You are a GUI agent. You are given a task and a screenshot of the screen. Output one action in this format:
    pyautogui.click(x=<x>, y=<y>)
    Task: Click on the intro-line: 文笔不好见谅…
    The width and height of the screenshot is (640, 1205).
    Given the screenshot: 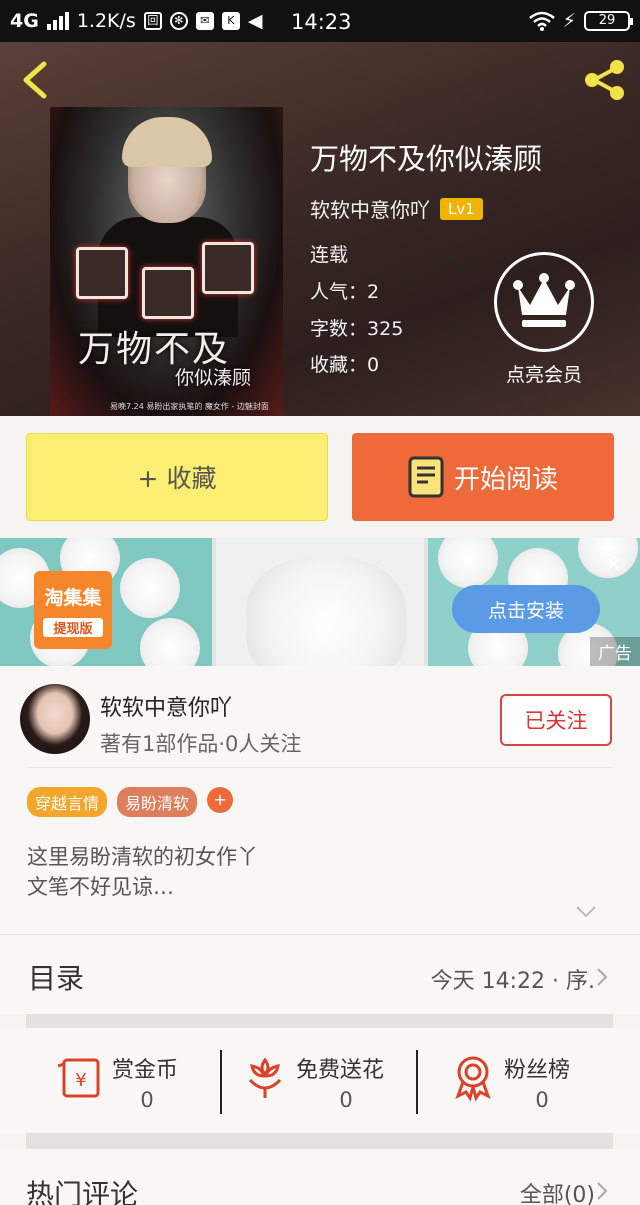 What is the action you would take?
    pyautogui.click(x=100, y=887)
    